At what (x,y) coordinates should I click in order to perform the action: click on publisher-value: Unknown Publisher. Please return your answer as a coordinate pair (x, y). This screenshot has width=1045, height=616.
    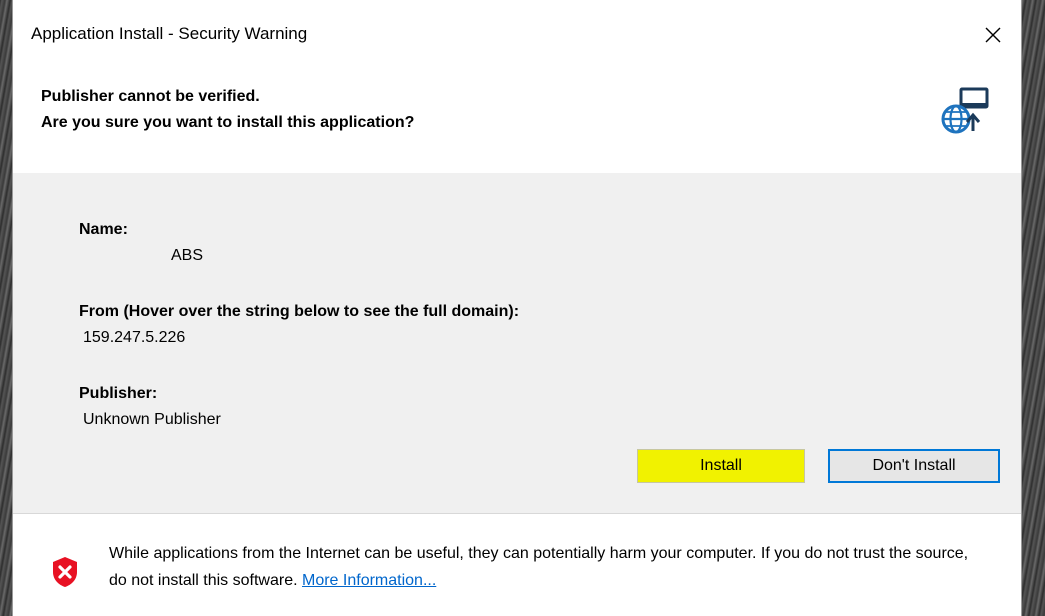
    Looking at the image, I should click on (152, 419).